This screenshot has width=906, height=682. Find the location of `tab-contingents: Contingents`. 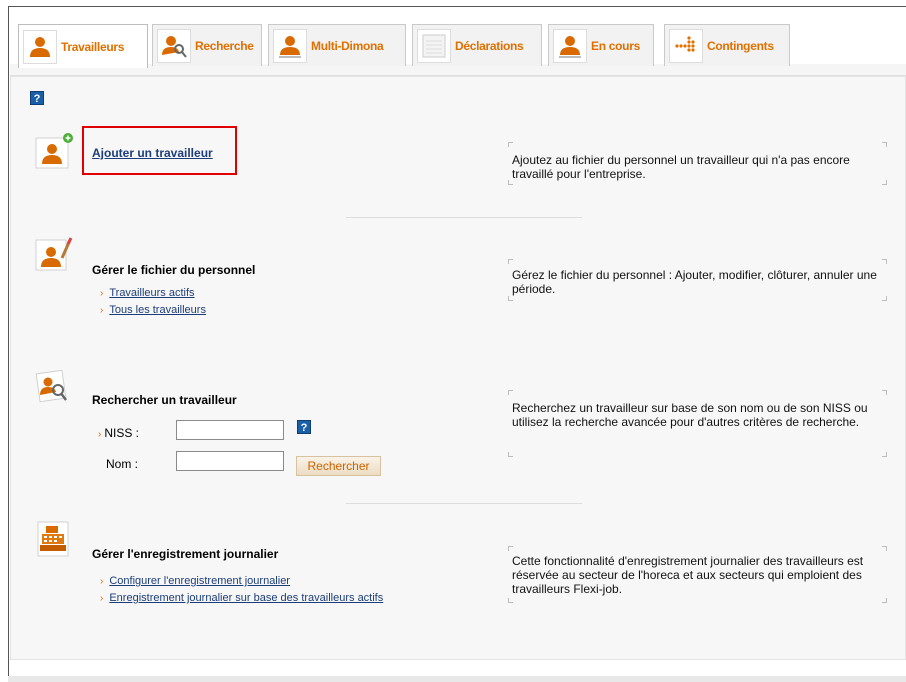

tab-contingents: Contingents is located at coordinates (727, 45).